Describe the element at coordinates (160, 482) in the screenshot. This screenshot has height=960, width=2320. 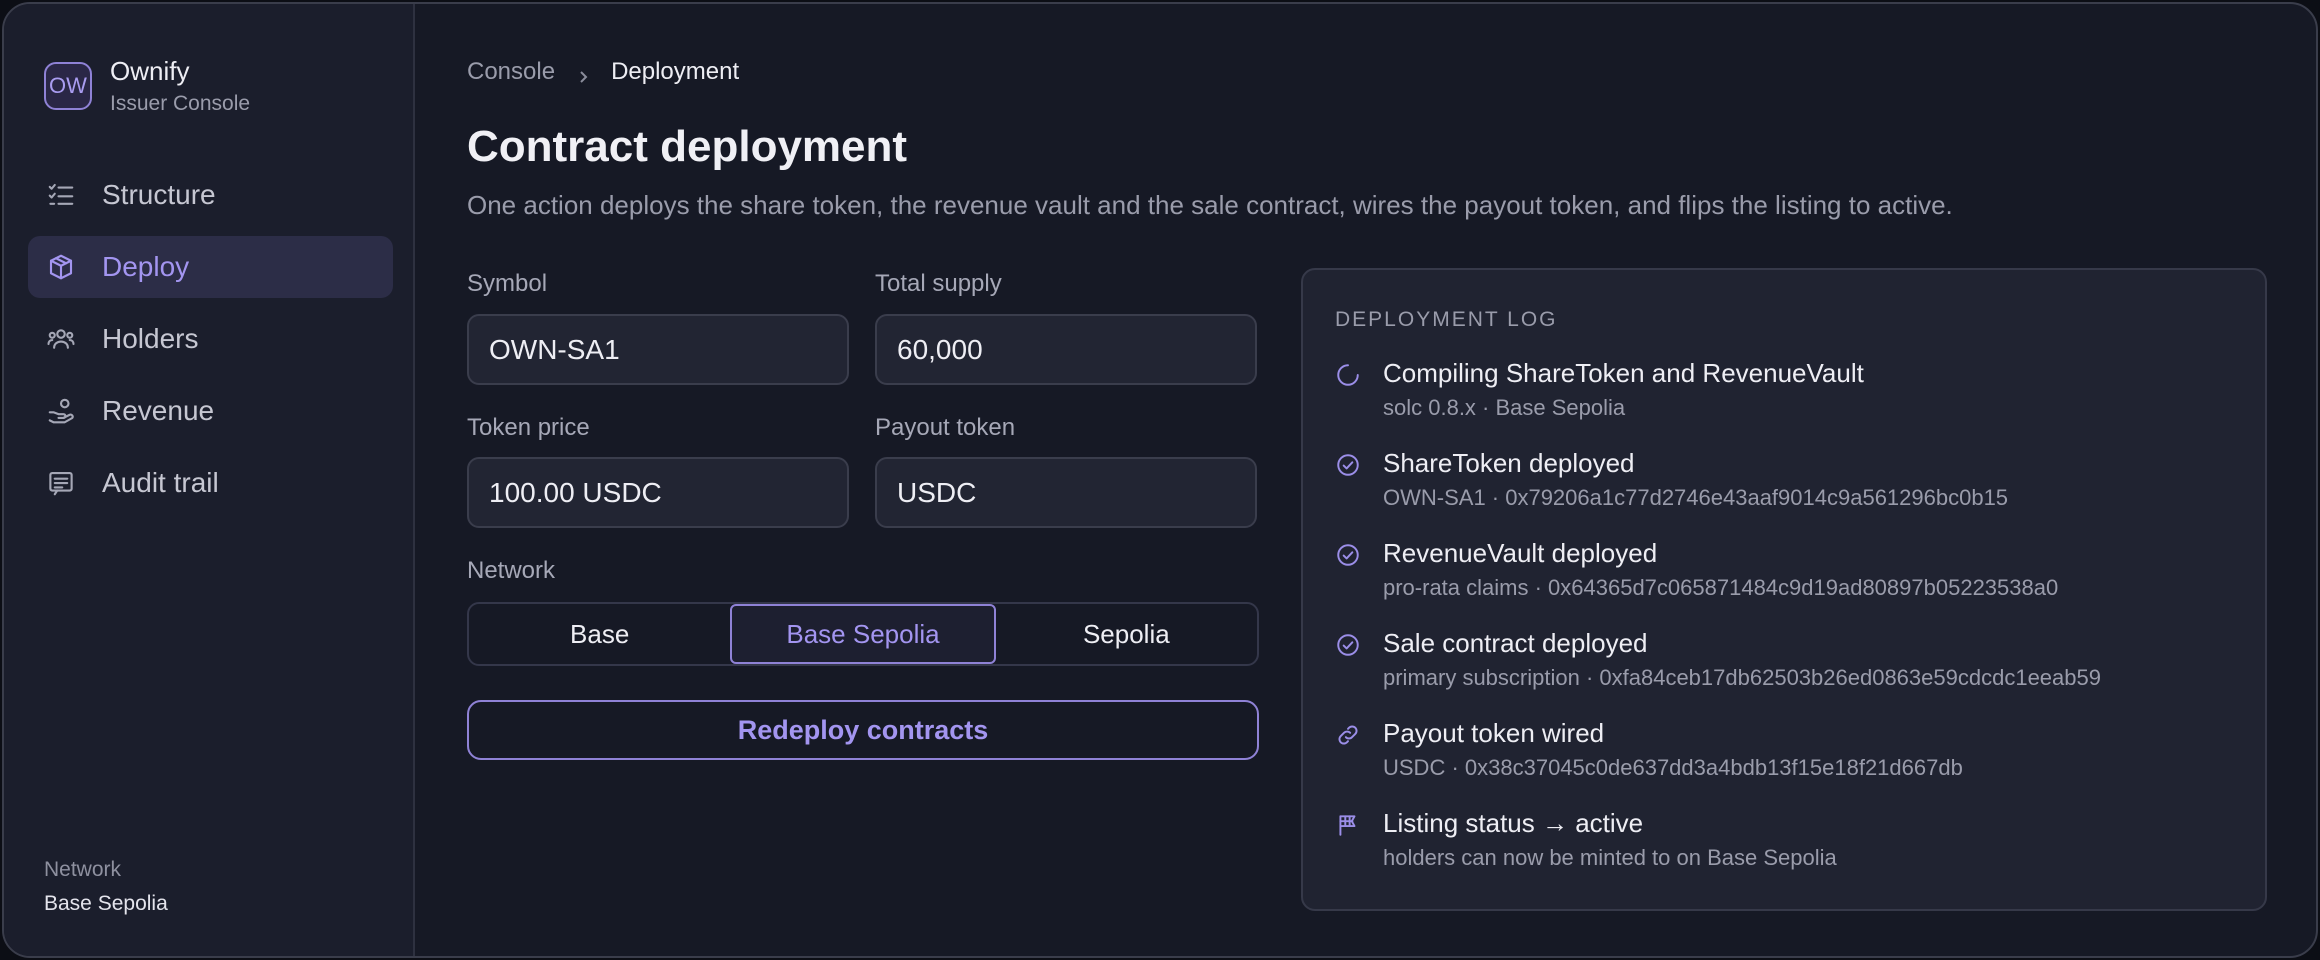
I see `sidebar-item-label: Audit trail` at that location.